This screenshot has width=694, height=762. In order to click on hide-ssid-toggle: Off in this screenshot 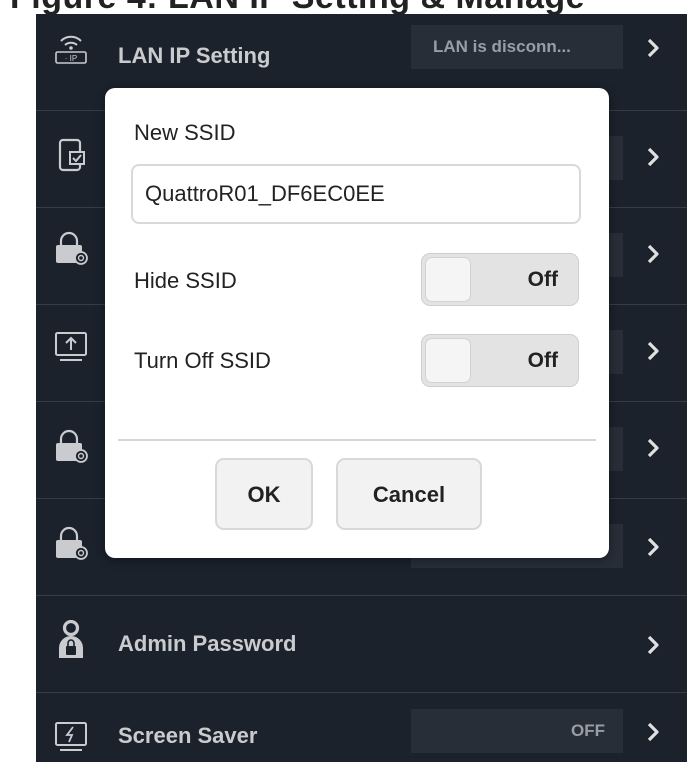, I will do `click(500, 279)`.